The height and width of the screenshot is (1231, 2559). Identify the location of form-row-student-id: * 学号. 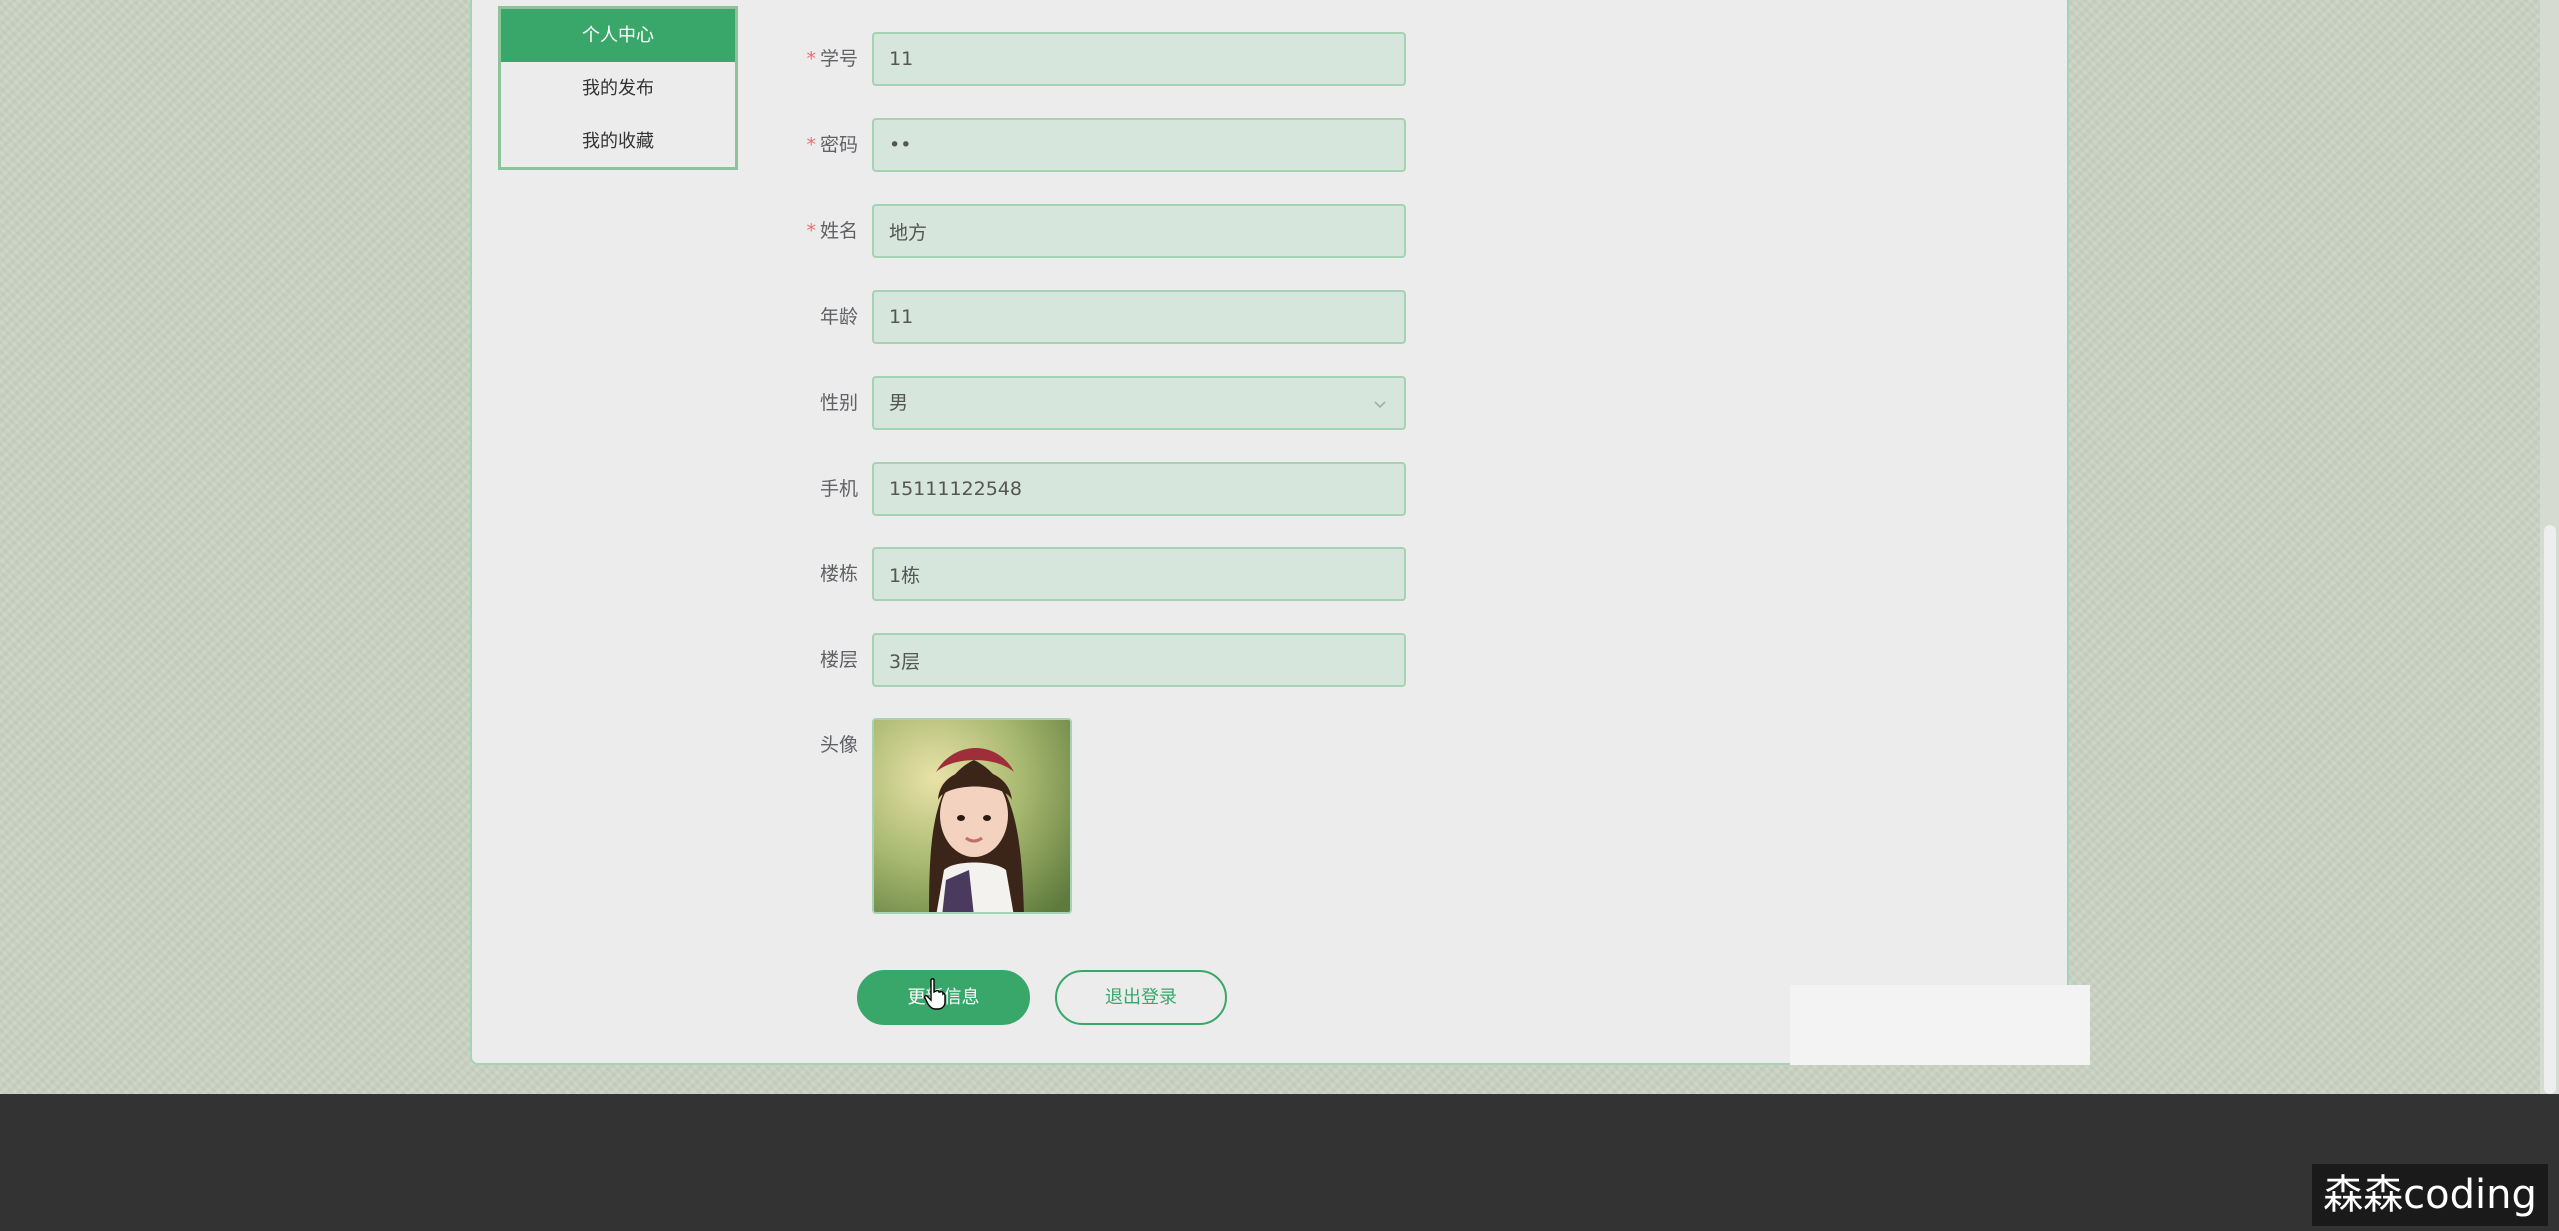
(1100, 59).